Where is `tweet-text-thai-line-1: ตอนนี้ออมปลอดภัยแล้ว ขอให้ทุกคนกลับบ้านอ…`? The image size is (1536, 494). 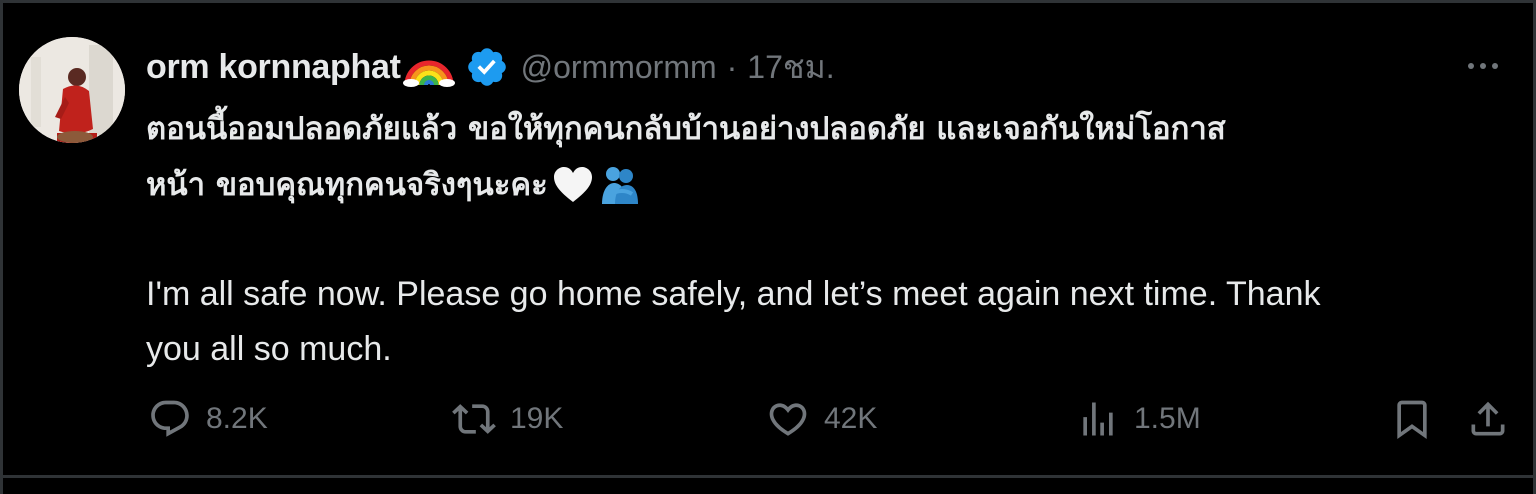
tweet-text-thai-line-1: ตอนนี้ออมปลอดภัยแล้ว ขอให้ทุกคนกลับบ้านอ… is located at coordinates (686, 129).